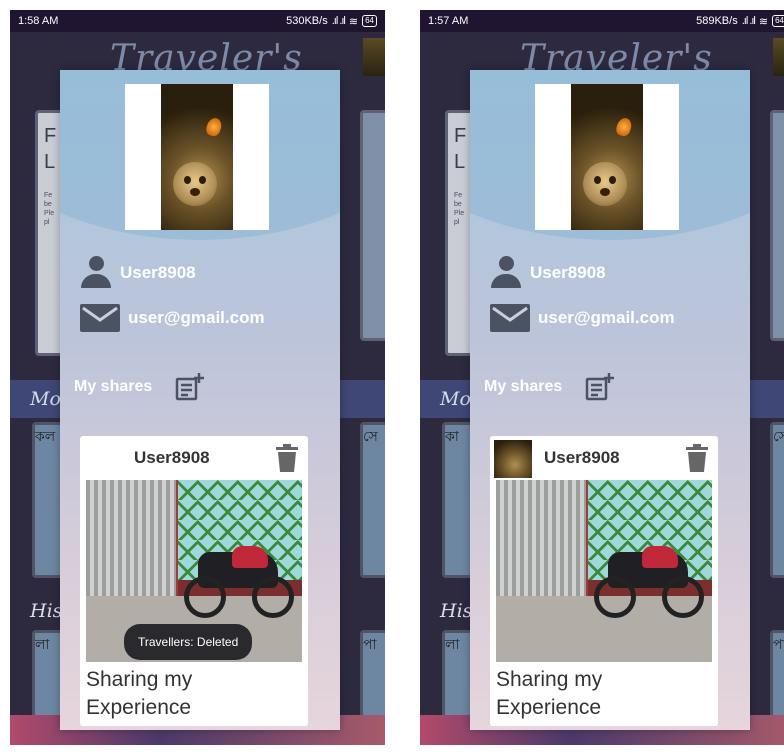 Image resolution: width=784 pixels, height=755 pixels. What do you see at coordinates (448, 21) in the screenshot?
I see `status-time: 1:57 AM` at bounding box center [448, 21].